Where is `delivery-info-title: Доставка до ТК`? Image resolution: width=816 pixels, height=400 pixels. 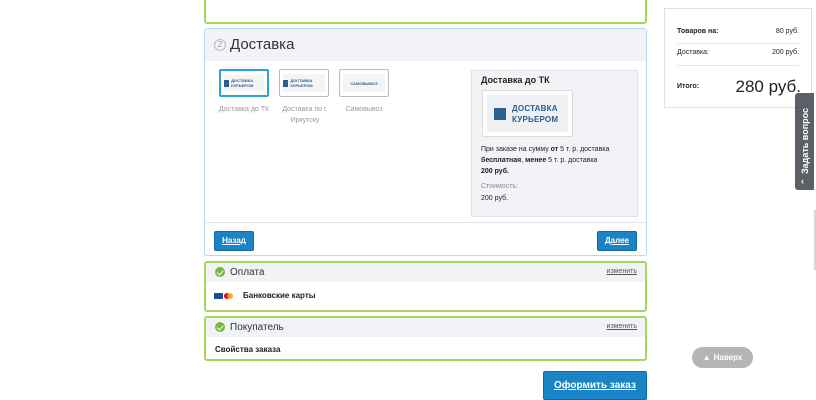
delivery-info-title: Доставка до ТК is located at coordinates (515, 80).